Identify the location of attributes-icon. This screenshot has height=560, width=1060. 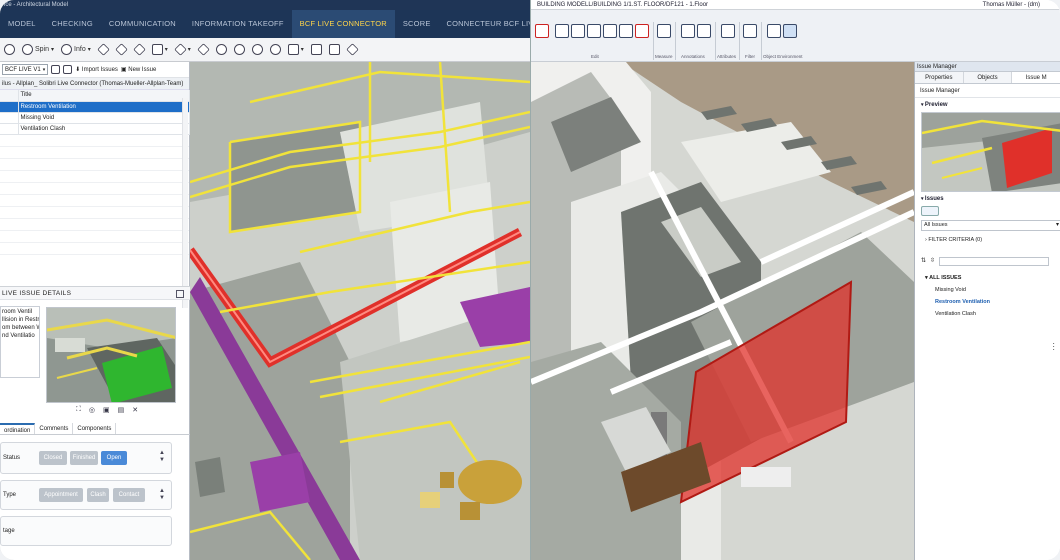
(728, 31).